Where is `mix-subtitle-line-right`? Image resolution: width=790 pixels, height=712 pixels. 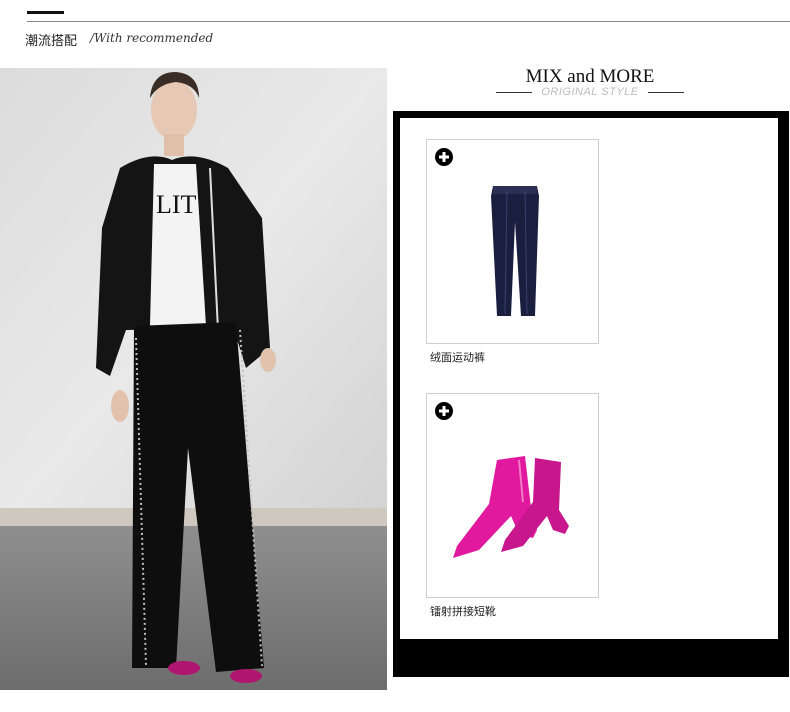
mix-subtitle-line-right is located at coordinates (666, 92).